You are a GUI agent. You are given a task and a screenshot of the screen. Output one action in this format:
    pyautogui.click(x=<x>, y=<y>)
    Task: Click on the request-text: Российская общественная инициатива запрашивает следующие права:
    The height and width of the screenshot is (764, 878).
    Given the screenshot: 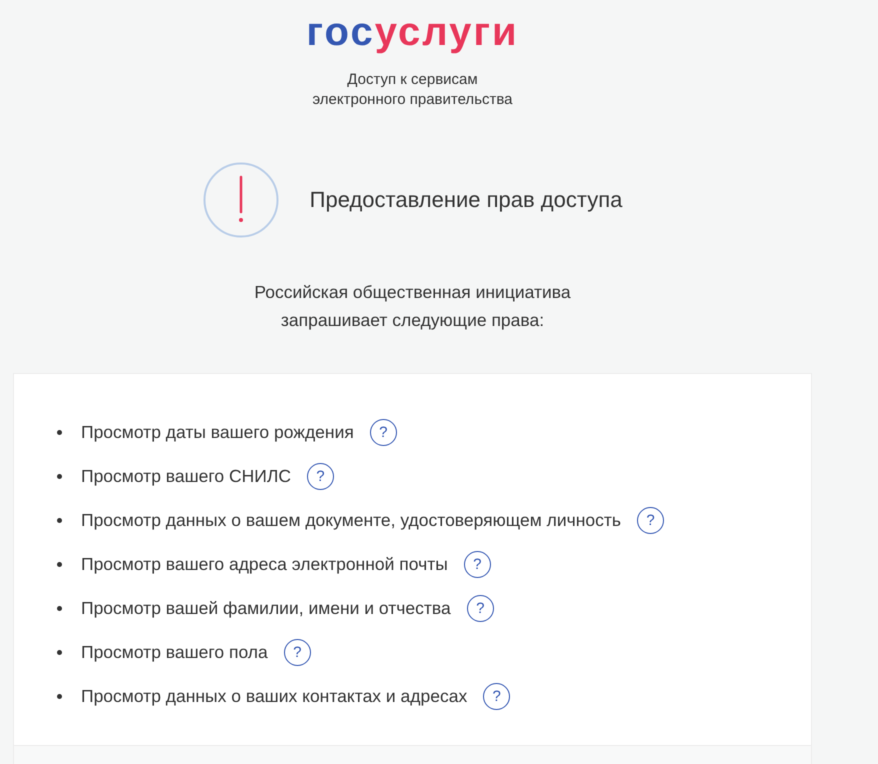 What is the action you would take?
    pyautogui.click(x=412, y=306)
    